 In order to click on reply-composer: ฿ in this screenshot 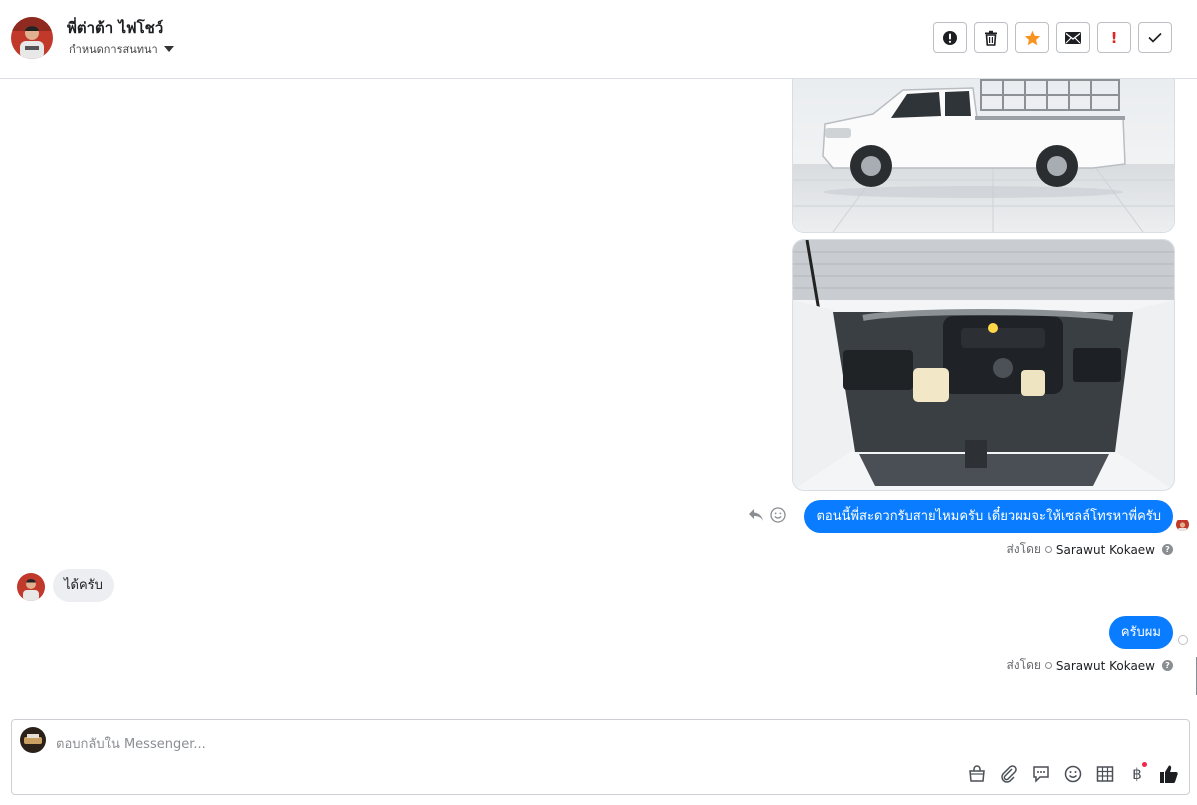, I will do `click(600, 757)`.